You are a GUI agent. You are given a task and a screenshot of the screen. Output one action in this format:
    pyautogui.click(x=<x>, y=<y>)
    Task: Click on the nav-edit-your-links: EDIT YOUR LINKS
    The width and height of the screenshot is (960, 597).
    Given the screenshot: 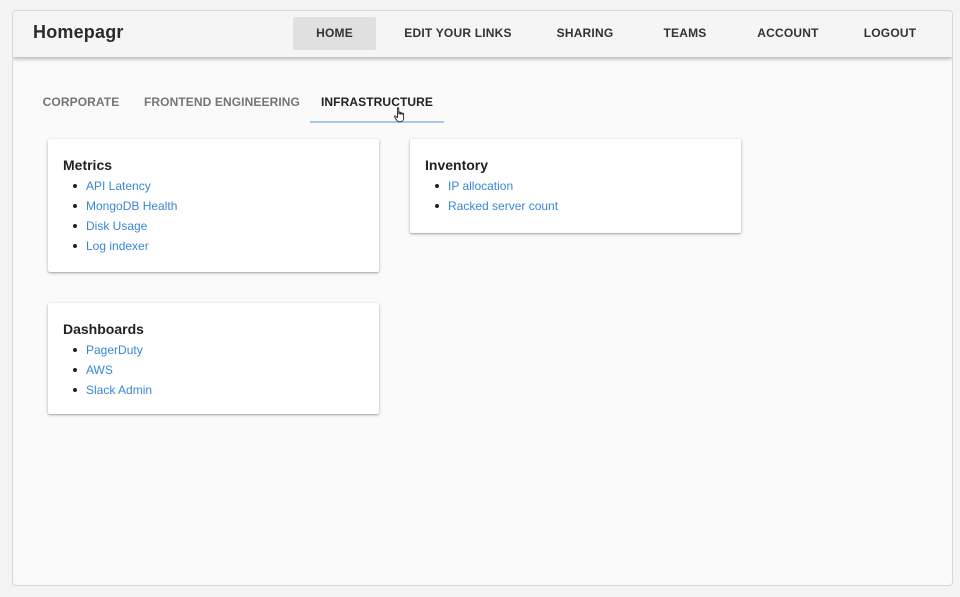 What is the action you would take?
    pyautogui.click(x=458, y=33)
    